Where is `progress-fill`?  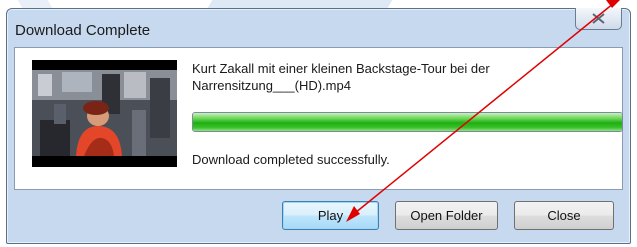
progress-fill is located at coordinates (407, 122).